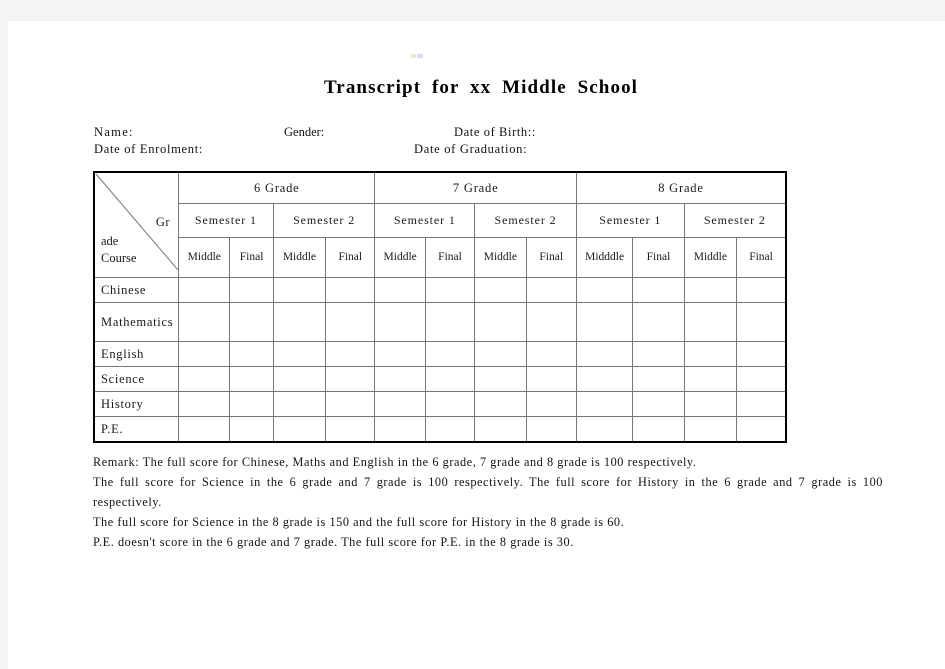 The height and width of the screenshot is (669, 945). What do you see at coordinates (136, 404) in the screenshot?
I see `subject-label-history: History` at bounding box center [136, 404].